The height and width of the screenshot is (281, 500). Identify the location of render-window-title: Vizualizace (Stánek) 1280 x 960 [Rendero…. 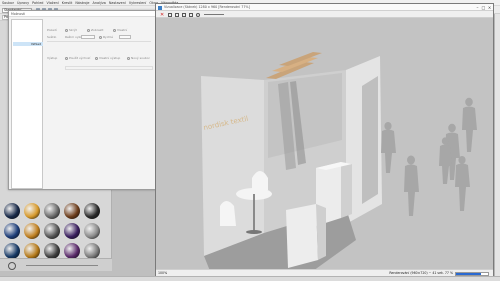
(207, 7).